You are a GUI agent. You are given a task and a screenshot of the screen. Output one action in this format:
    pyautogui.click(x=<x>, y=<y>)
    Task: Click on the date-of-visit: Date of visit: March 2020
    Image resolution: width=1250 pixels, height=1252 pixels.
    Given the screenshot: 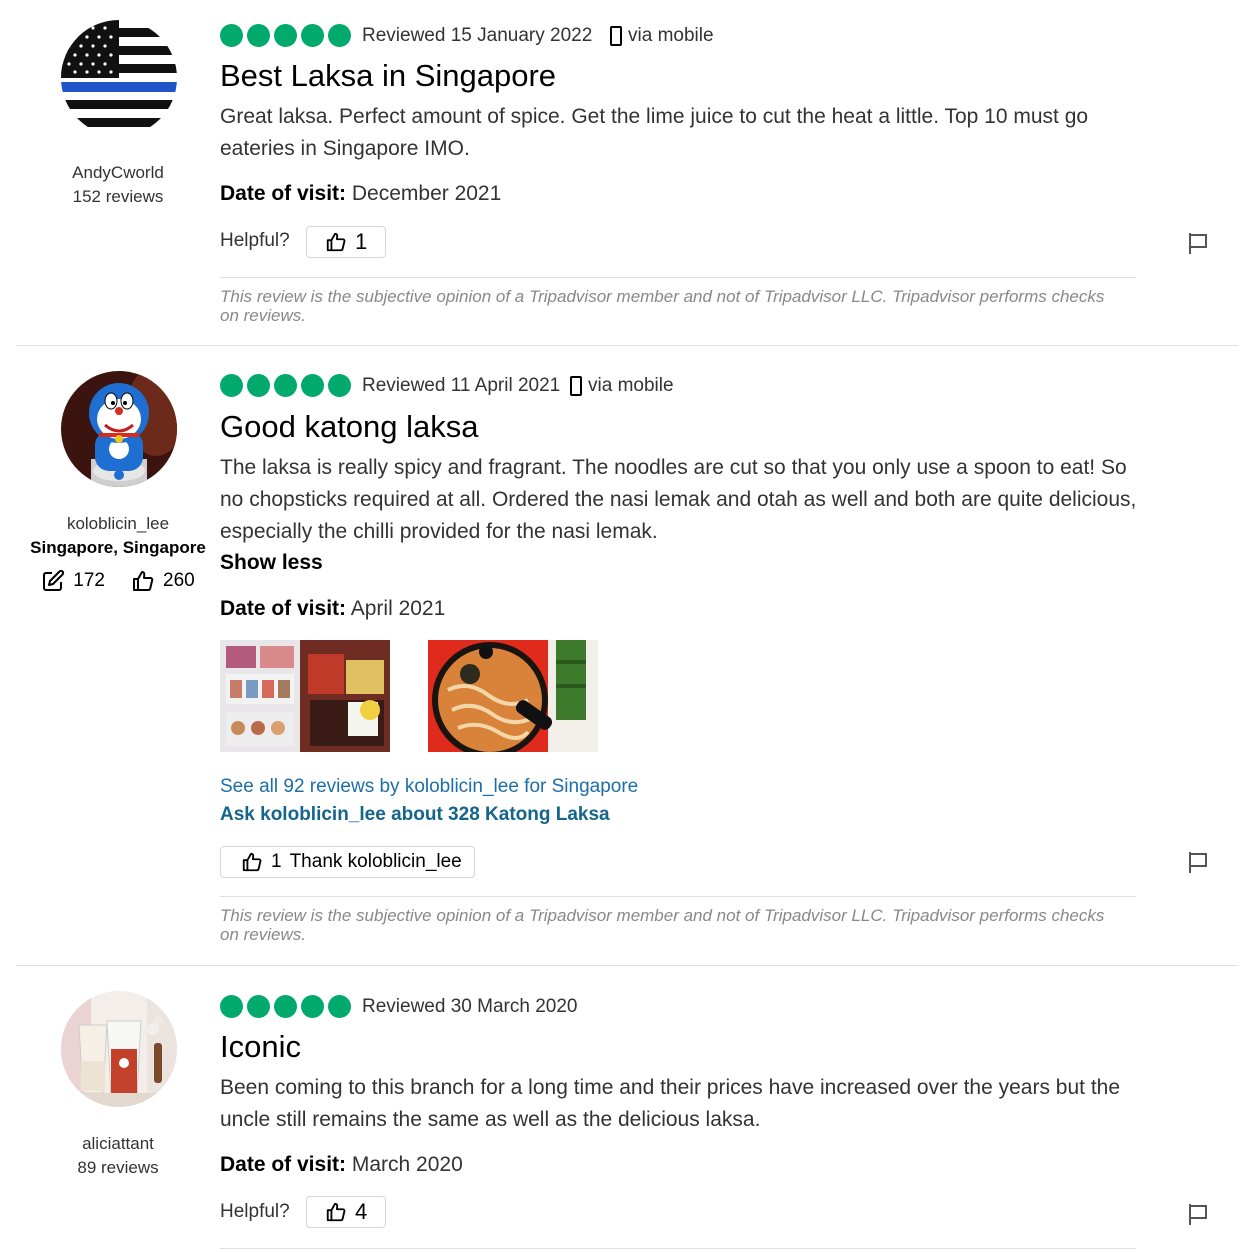 What is the action you would take?
    pyautogui.click(x=341, y=1165)
    